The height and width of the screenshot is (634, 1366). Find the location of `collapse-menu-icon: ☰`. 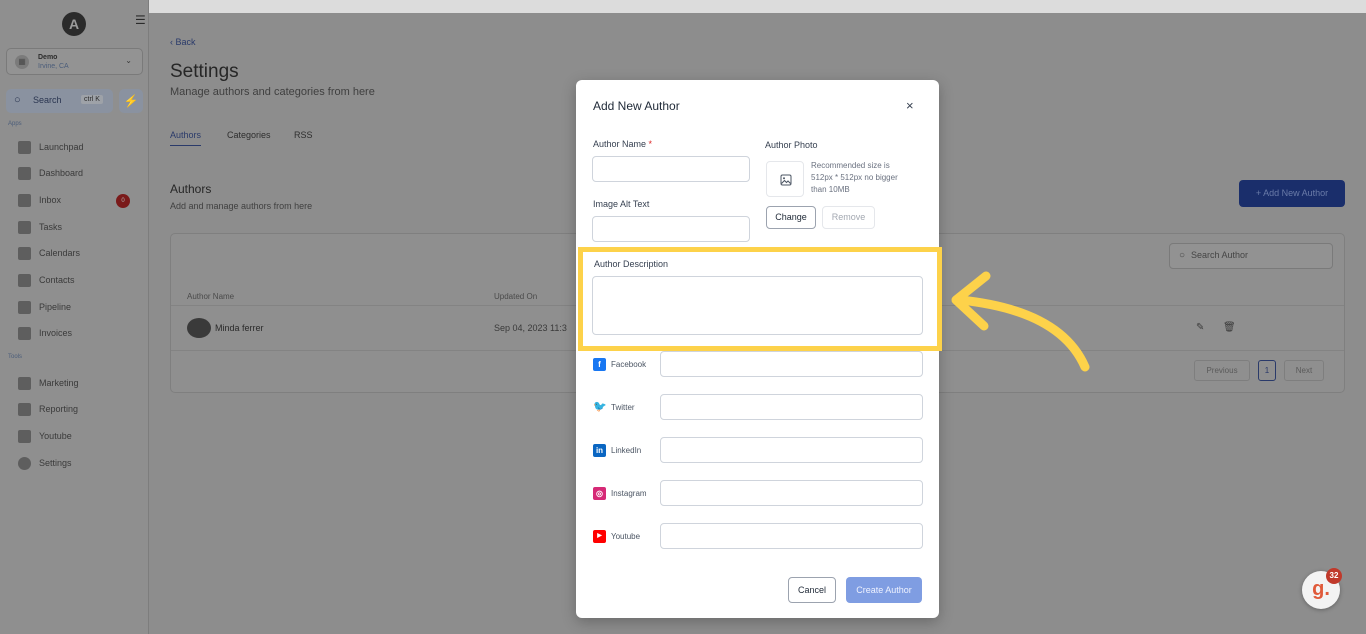

collapse-menu-icon: ☰ is located at coordinates (140, 20).